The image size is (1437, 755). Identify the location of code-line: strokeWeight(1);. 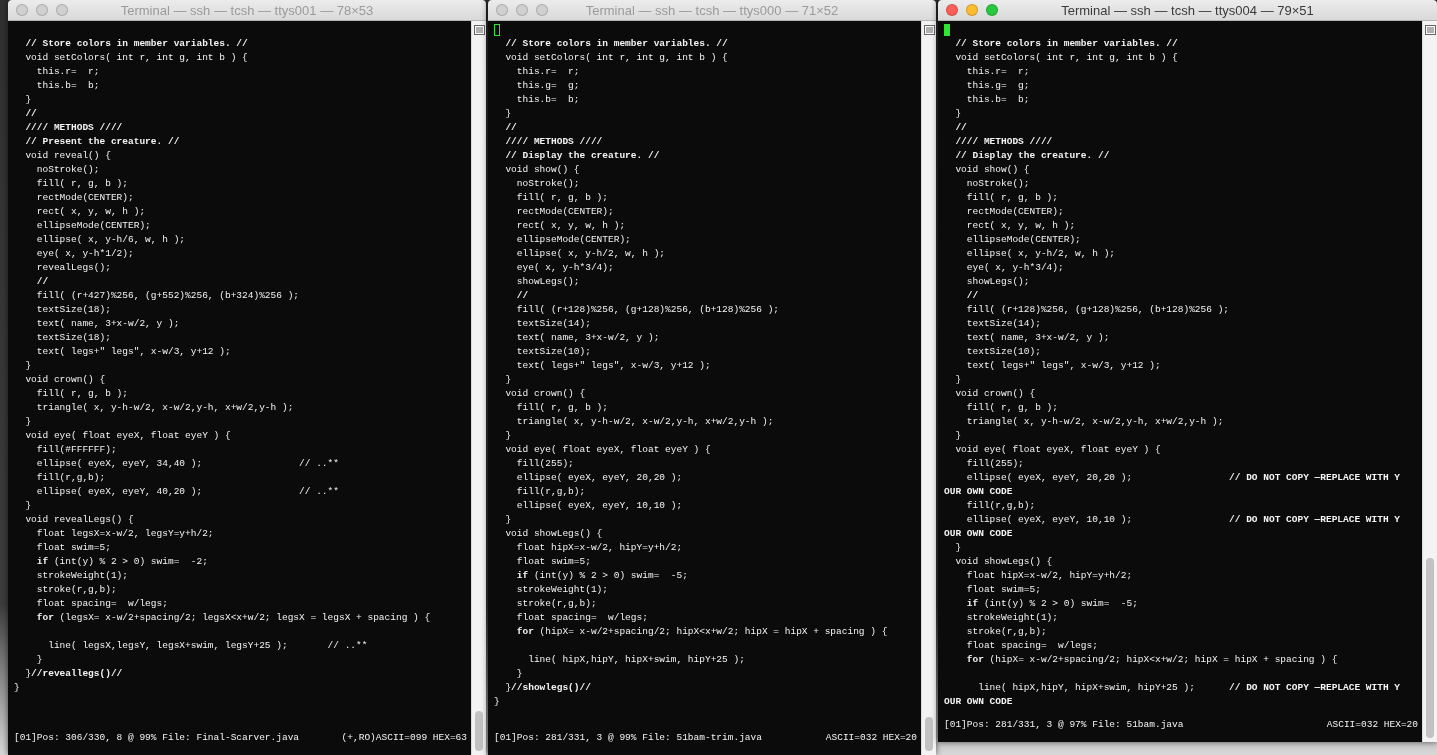
(1012, 618).